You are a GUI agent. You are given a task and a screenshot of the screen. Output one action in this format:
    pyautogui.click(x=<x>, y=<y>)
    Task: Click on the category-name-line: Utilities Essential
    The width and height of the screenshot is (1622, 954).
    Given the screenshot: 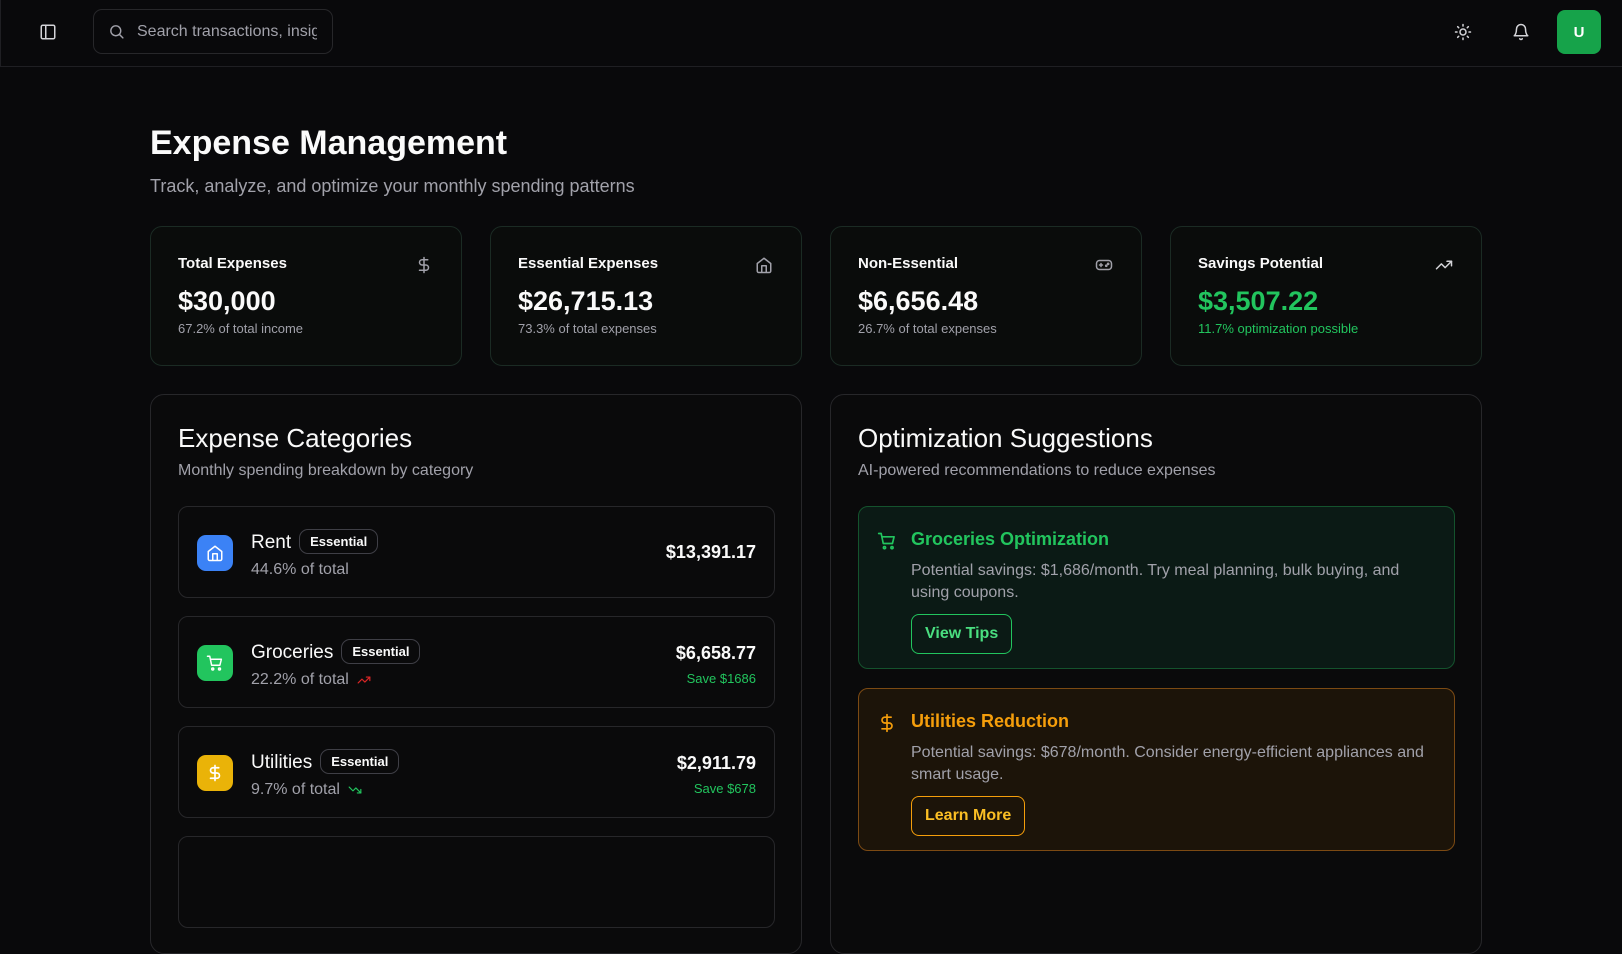 What is the action you would take?
    pyautogui.click(x=325, y=761)
    